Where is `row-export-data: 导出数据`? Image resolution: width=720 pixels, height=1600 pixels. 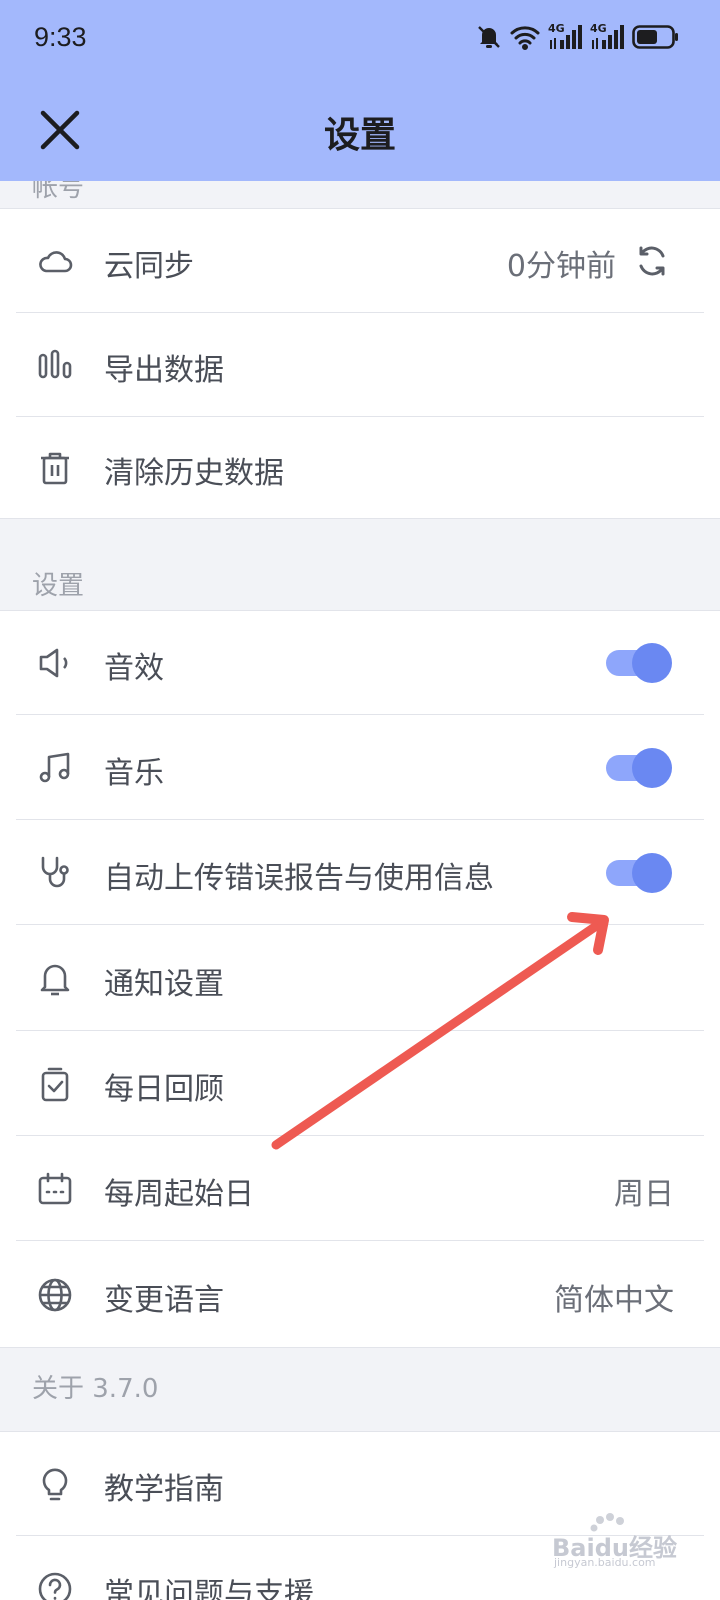
row-export-data: 导出数据 is located at coordinates (360, 365).